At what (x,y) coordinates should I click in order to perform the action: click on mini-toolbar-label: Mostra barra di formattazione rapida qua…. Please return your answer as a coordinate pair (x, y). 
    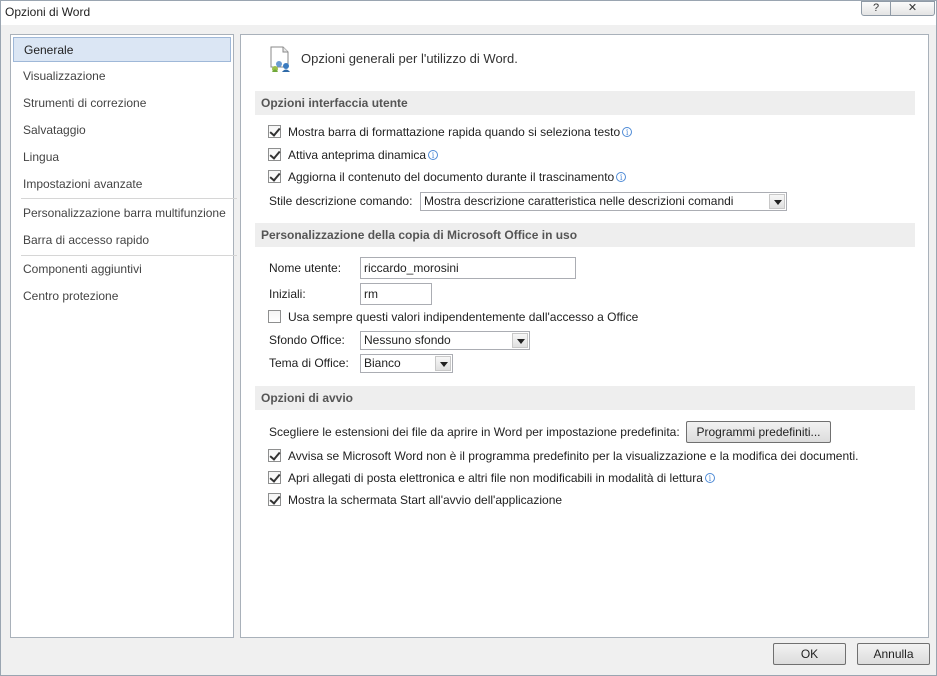
    Looking at the image, I should click on (454, 132).